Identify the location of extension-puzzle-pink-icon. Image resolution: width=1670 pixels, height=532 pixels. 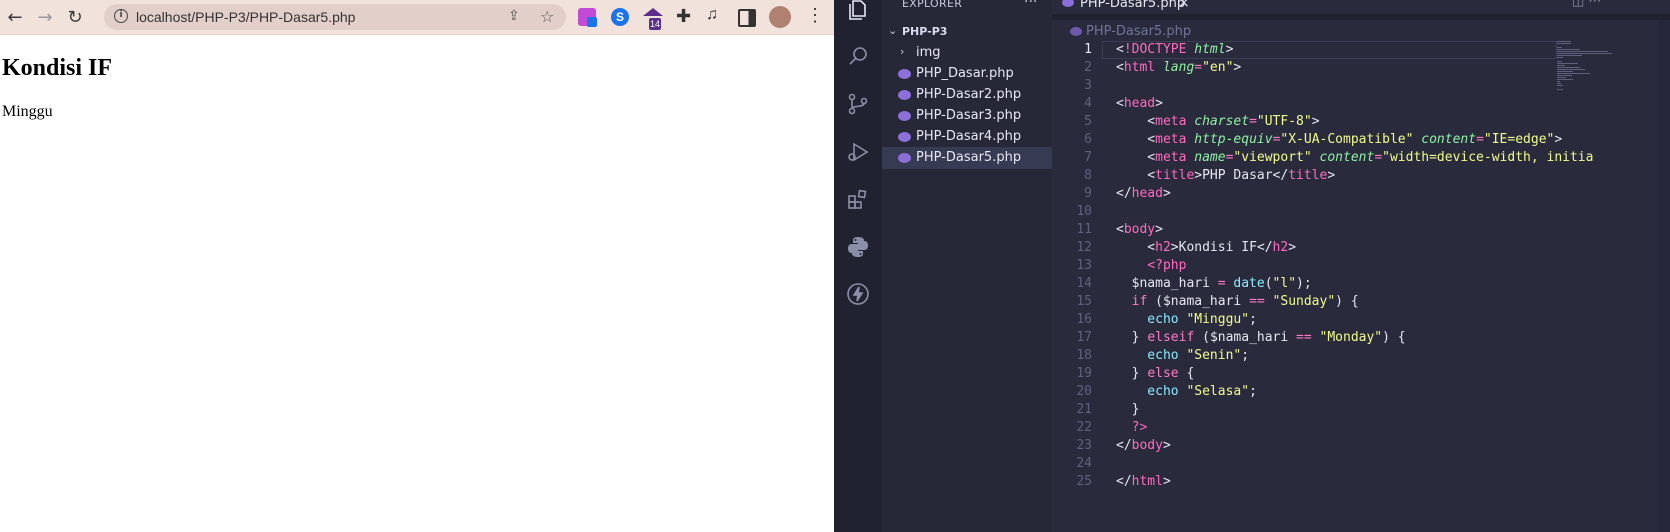
(587, 17).